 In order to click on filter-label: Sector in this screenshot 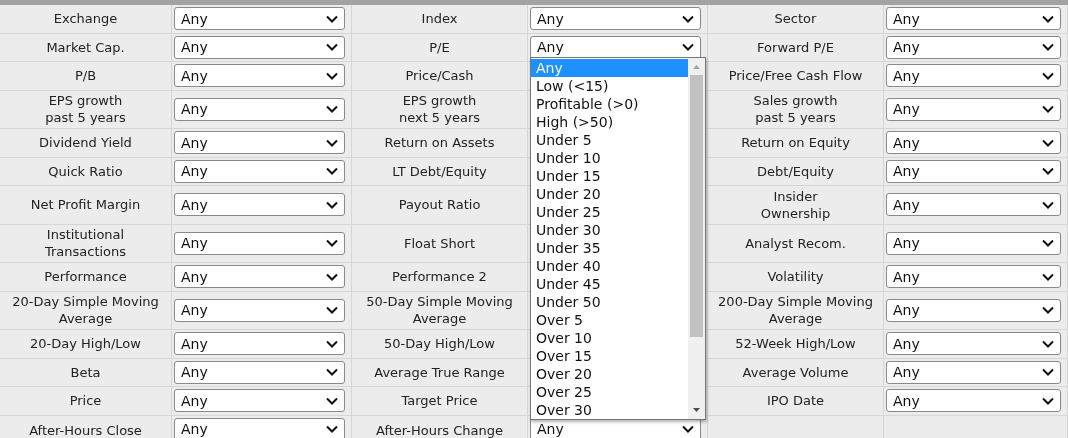, I will do `click(795, 19)`.